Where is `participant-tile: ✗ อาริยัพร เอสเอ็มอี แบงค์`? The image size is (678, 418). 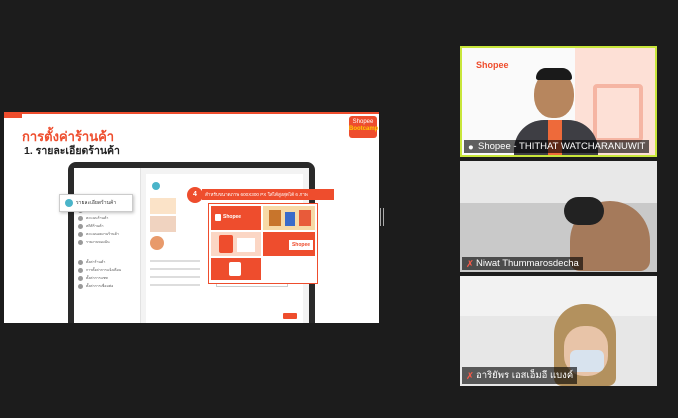
participant-tile: ✗ อาริยัพร เอสเอ็มอี แบงค์ is located at coordinates (558, 331).